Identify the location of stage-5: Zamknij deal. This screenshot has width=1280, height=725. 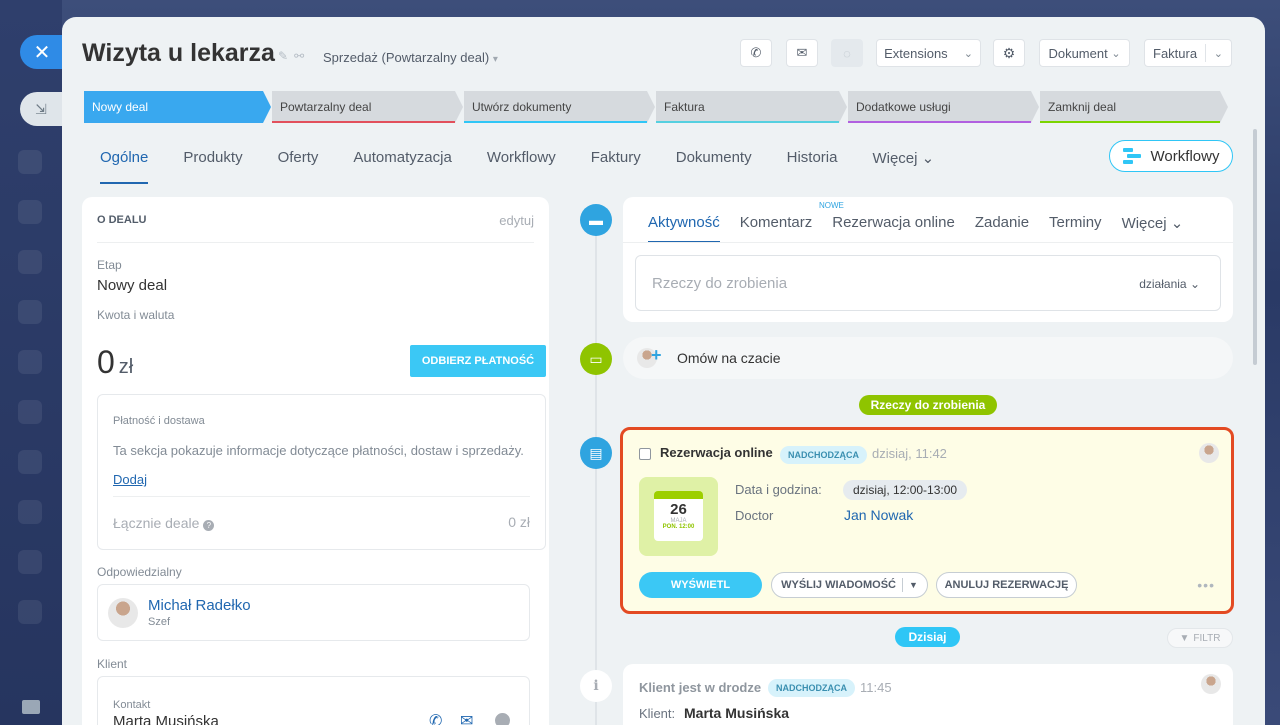
(1134, 107).